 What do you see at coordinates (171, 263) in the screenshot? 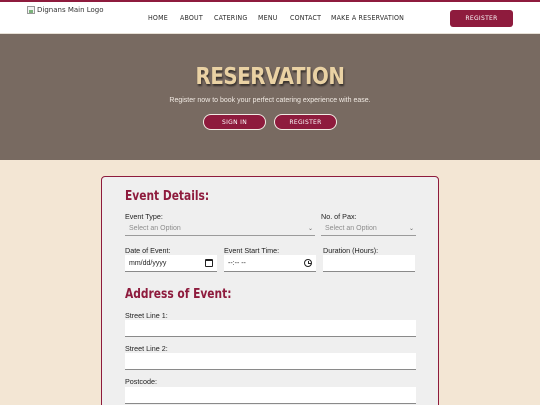
I see `event-date-input: mm/dd/yyyy` at bounding box center [171, 263].